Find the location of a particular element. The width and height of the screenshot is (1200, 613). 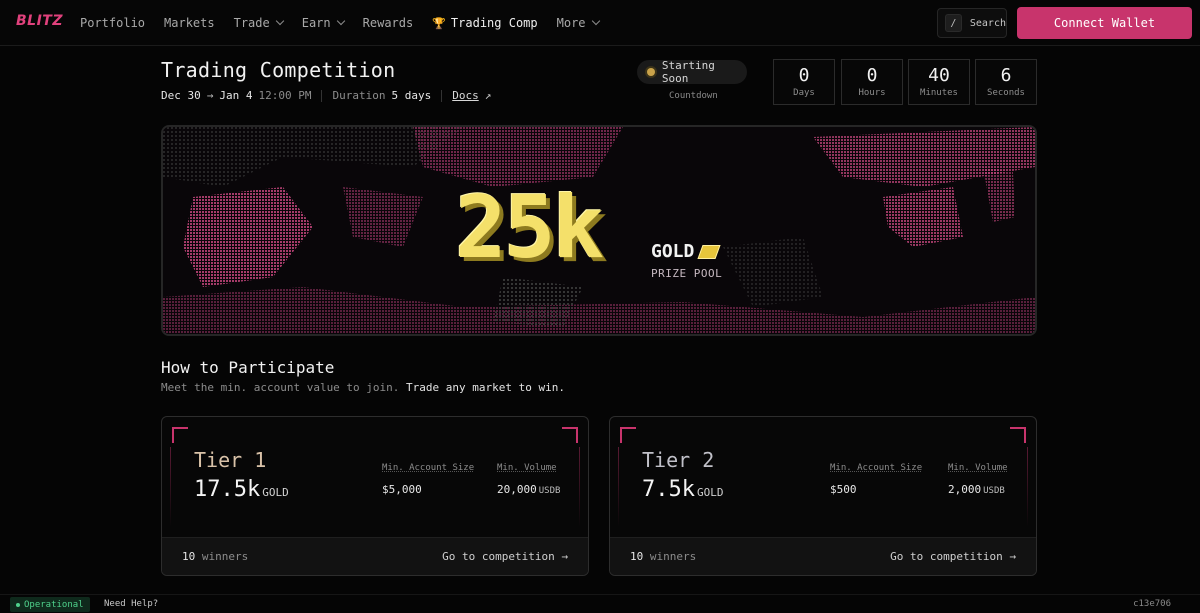

countdown-seconds: 6 Seconds is located at coordinates (1006, 82).